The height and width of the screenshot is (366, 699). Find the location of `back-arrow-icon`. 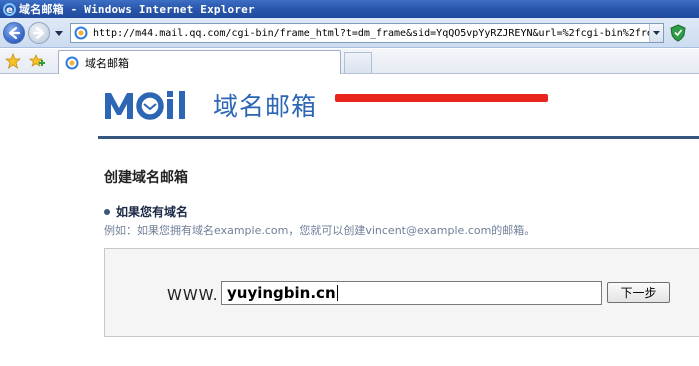

back-arrow-icon is located at coordinates (14, 33).